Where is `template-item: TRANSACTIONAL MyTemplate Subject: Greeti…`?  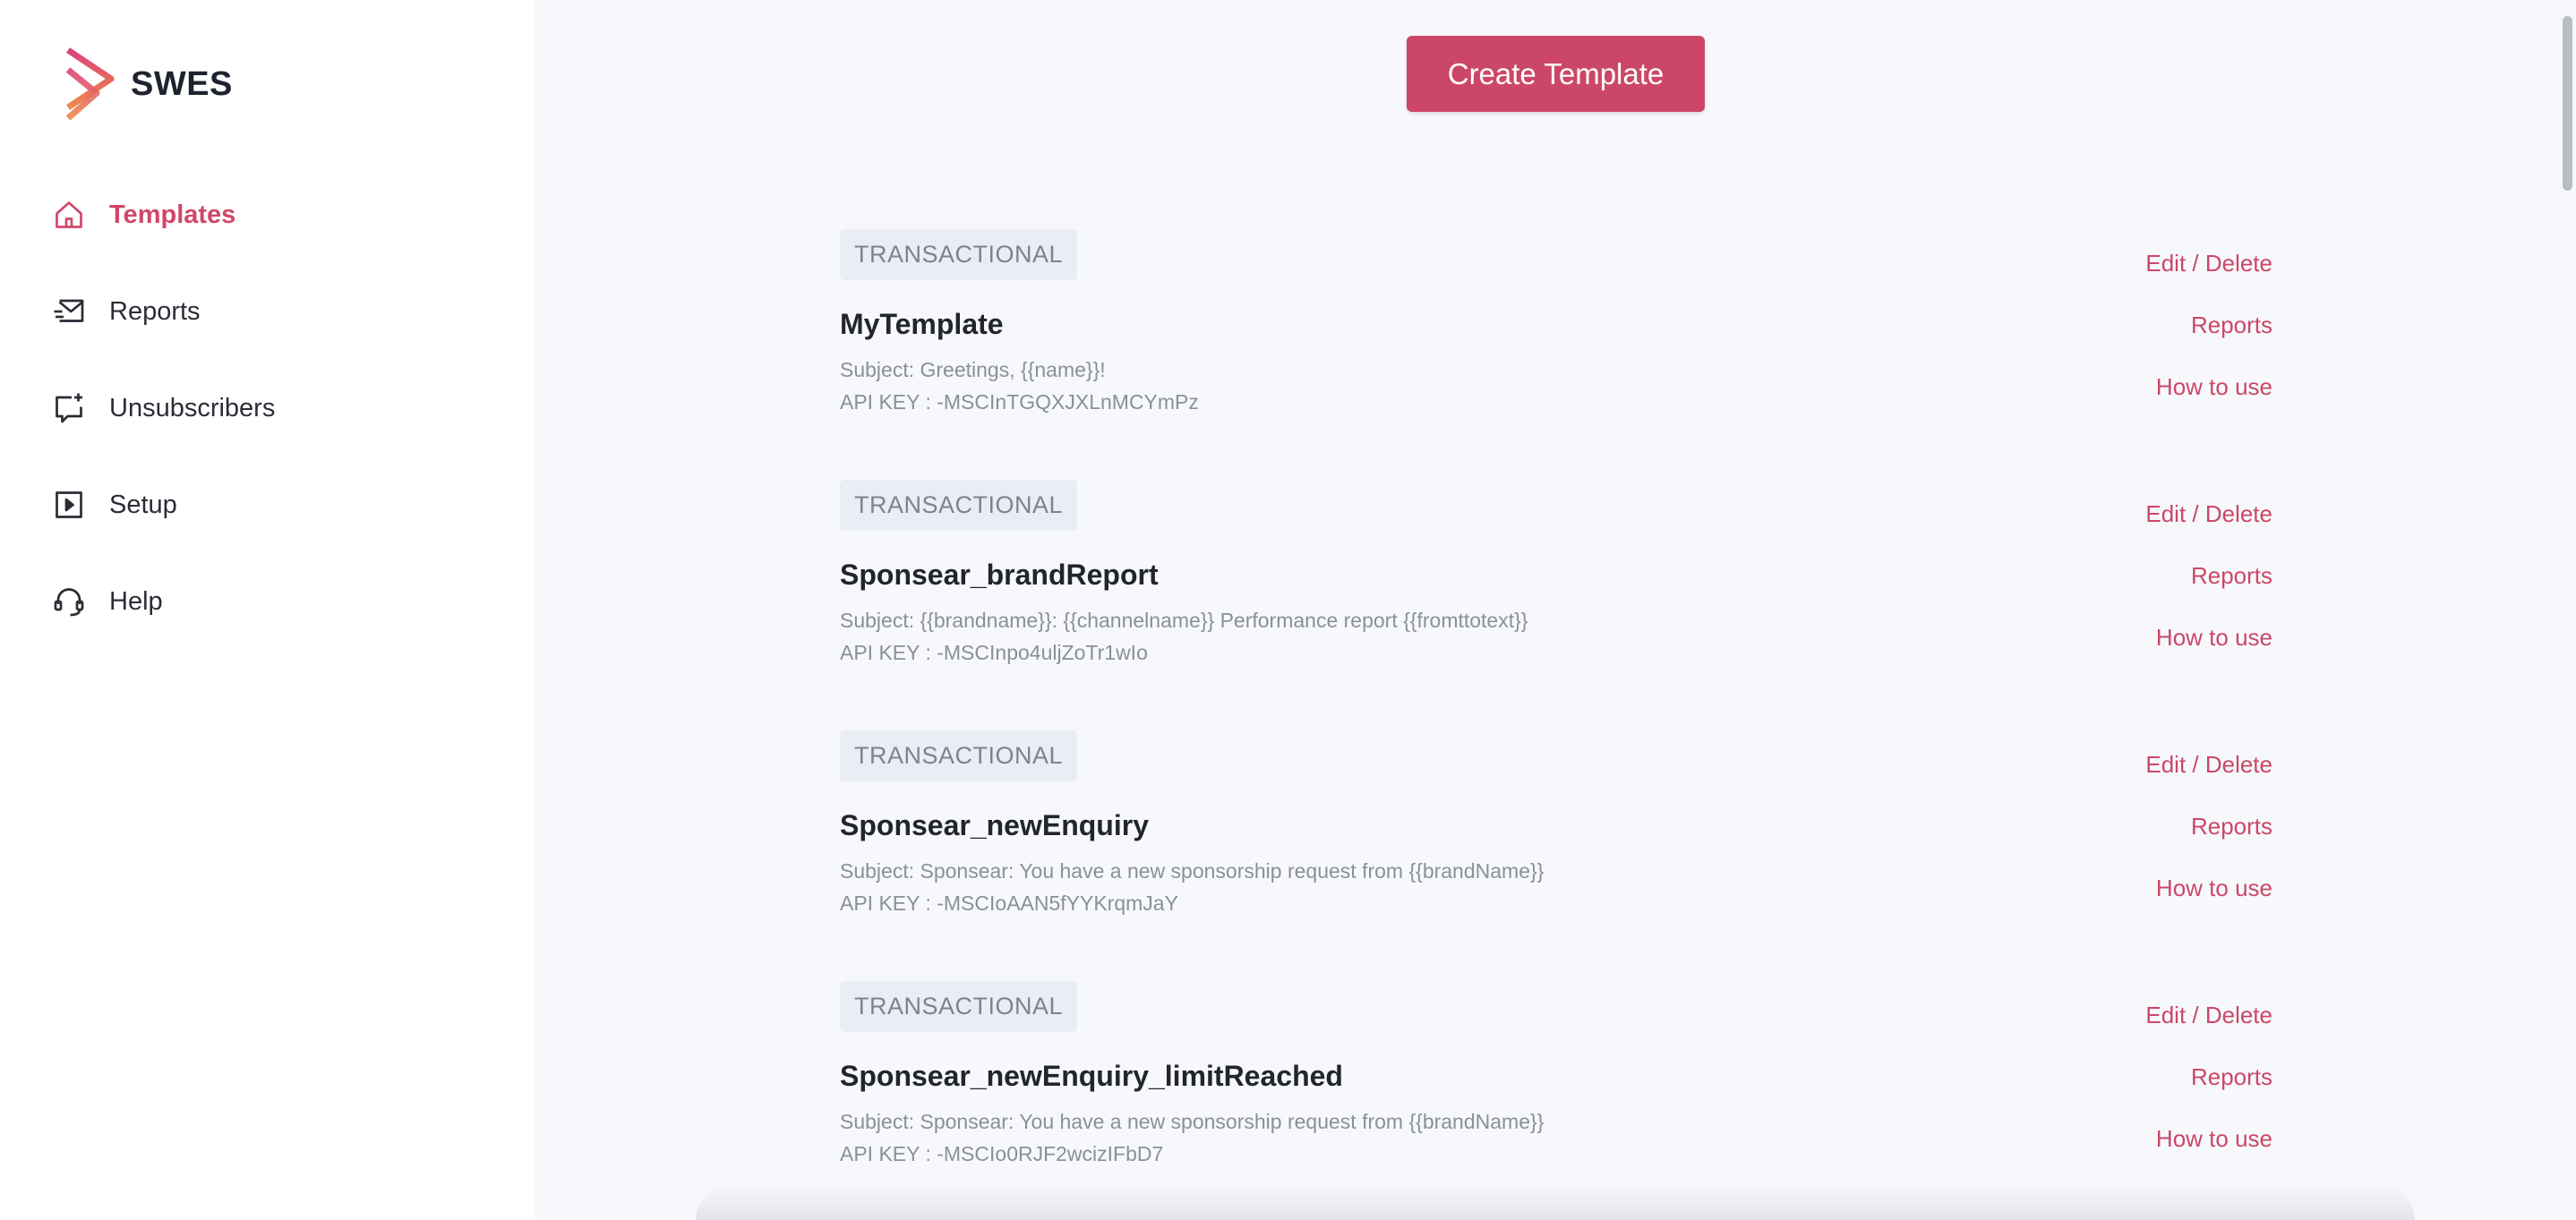
template-item: TRANSACTIONAL MyTemplate Subject: Greeti… is located at coordinates (1556, 355).